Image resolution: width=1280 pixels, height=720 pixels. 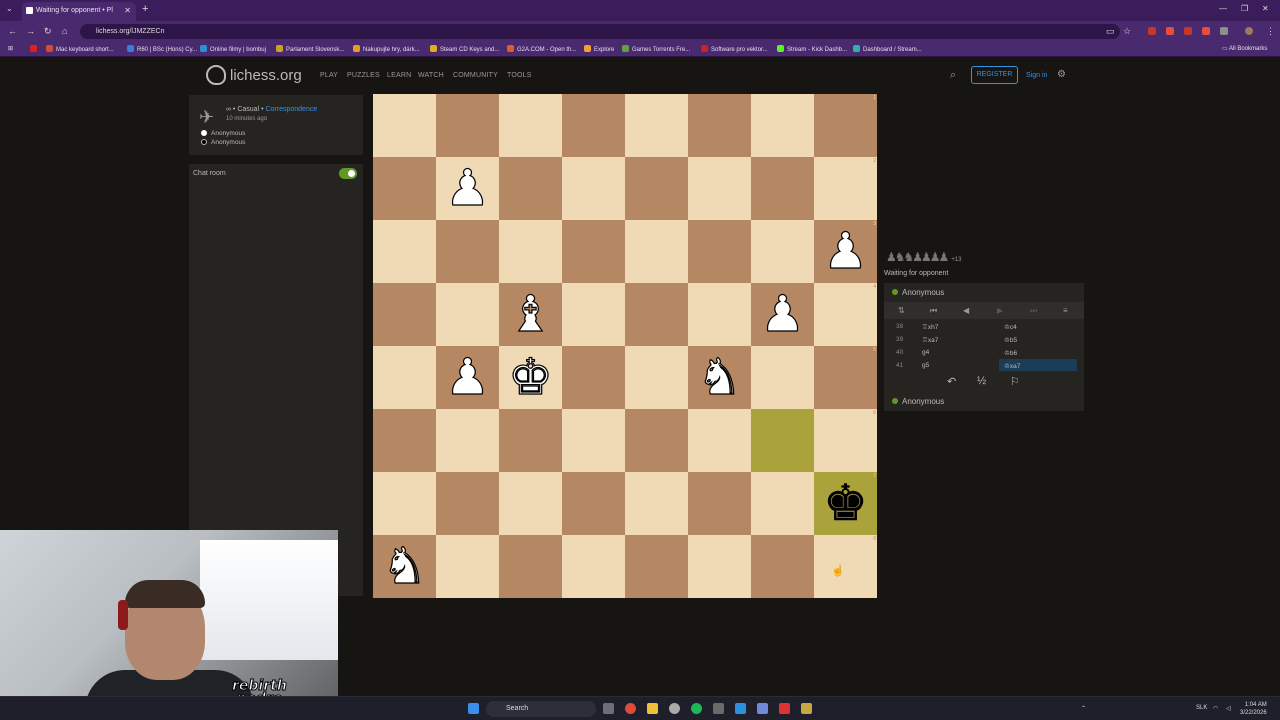 I want to click on windows-start-icon, so click(x=473, y=708).